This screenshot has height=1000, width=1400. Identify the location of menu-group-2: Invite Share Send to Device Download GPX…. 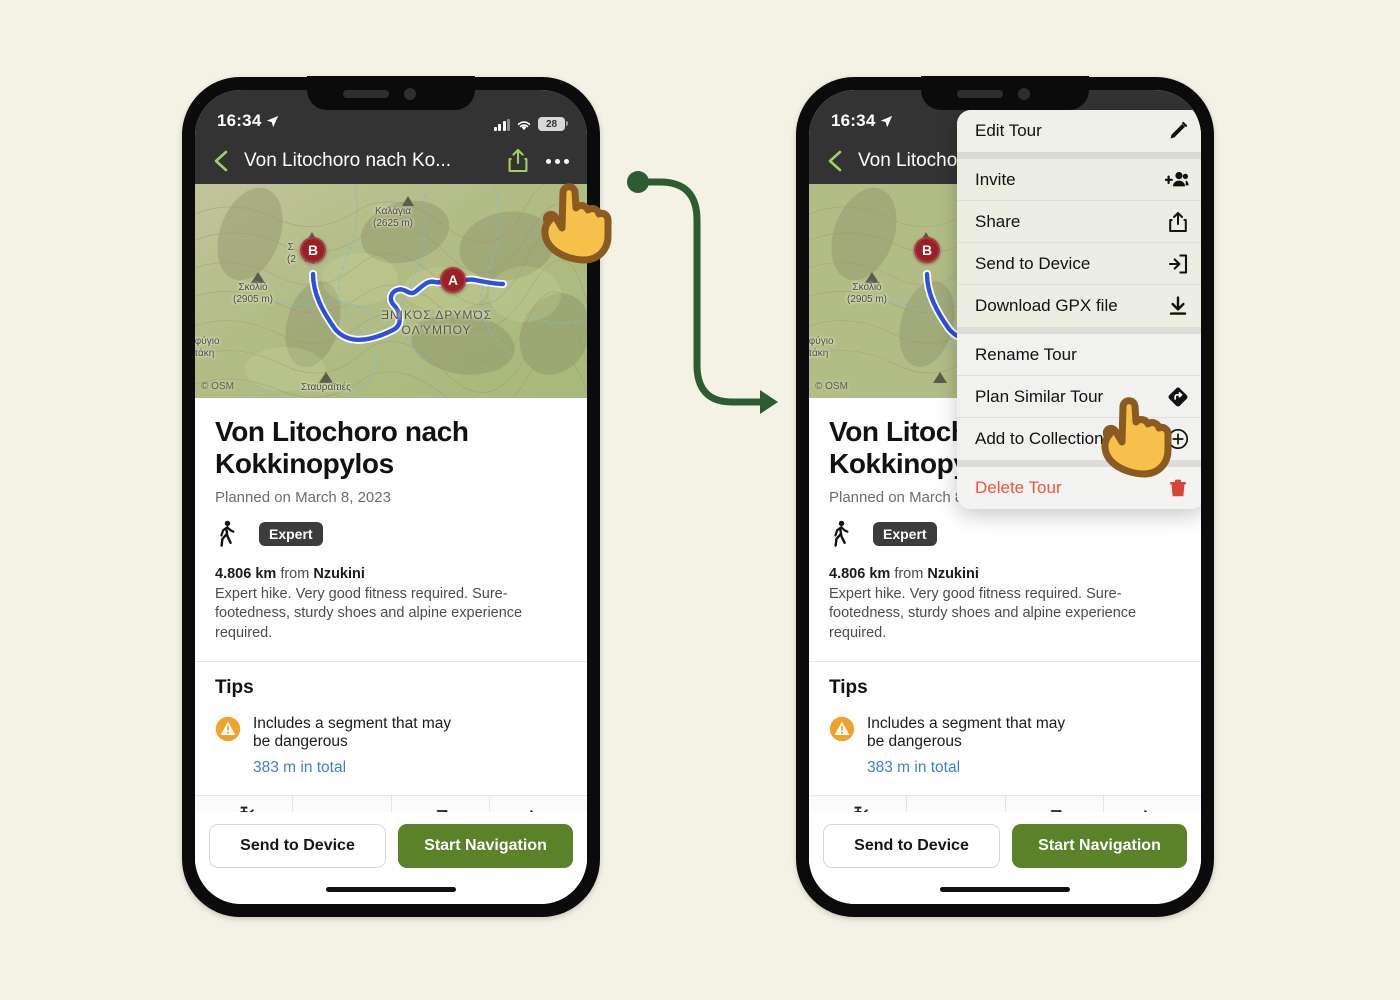
(1079, 243).